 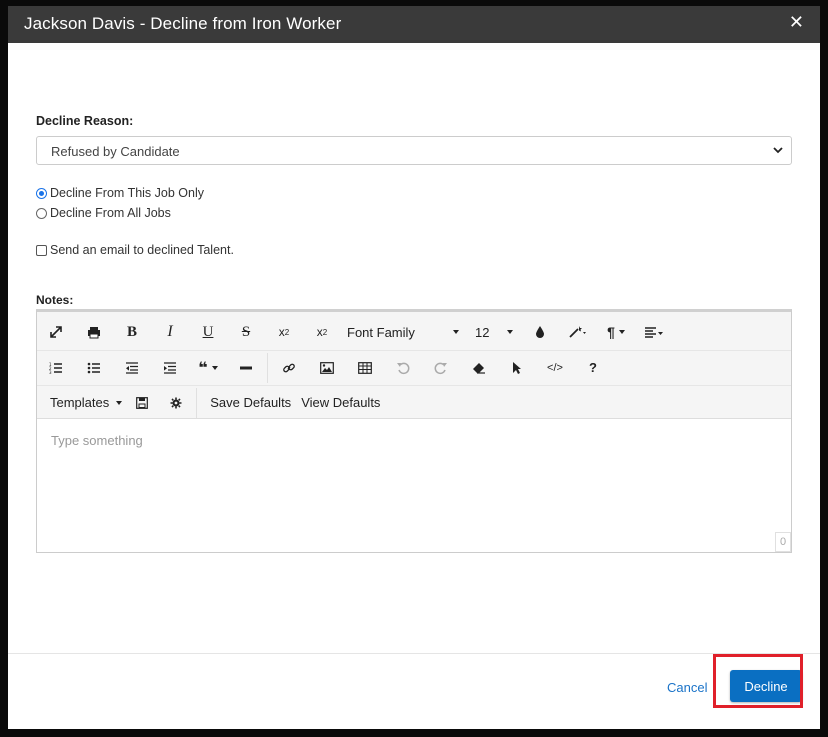 What do you see at coordinates (322, 332) in the screenshot?
I see `superscript-icon: x2` at bounding box center [322, 332].